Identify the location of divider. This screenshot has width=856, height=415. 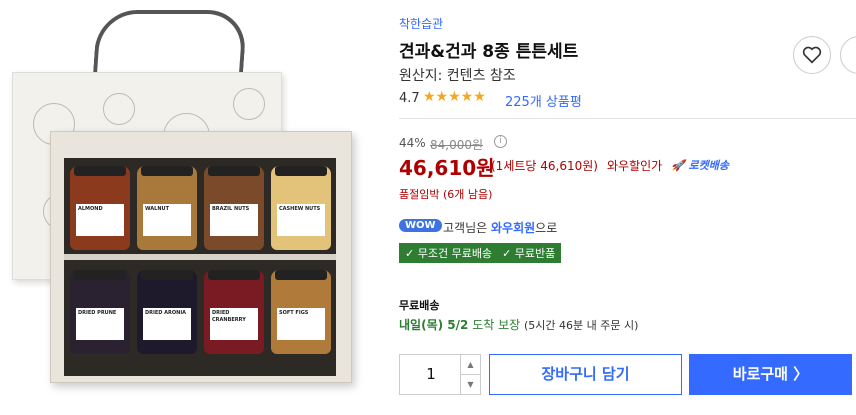
(627, 118).